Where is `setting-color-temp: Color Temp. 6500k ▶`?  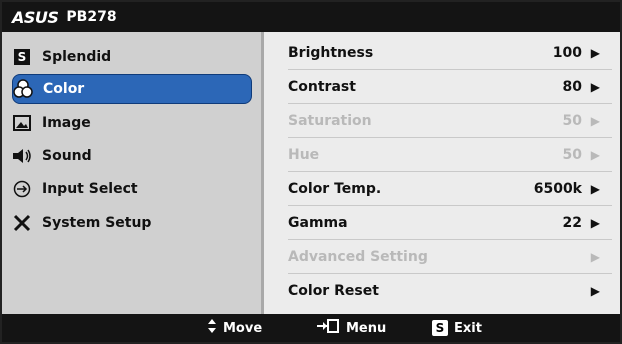
setting-color-temp: Color Temp. 6500k ▶ is located at coordinates (448, 189).